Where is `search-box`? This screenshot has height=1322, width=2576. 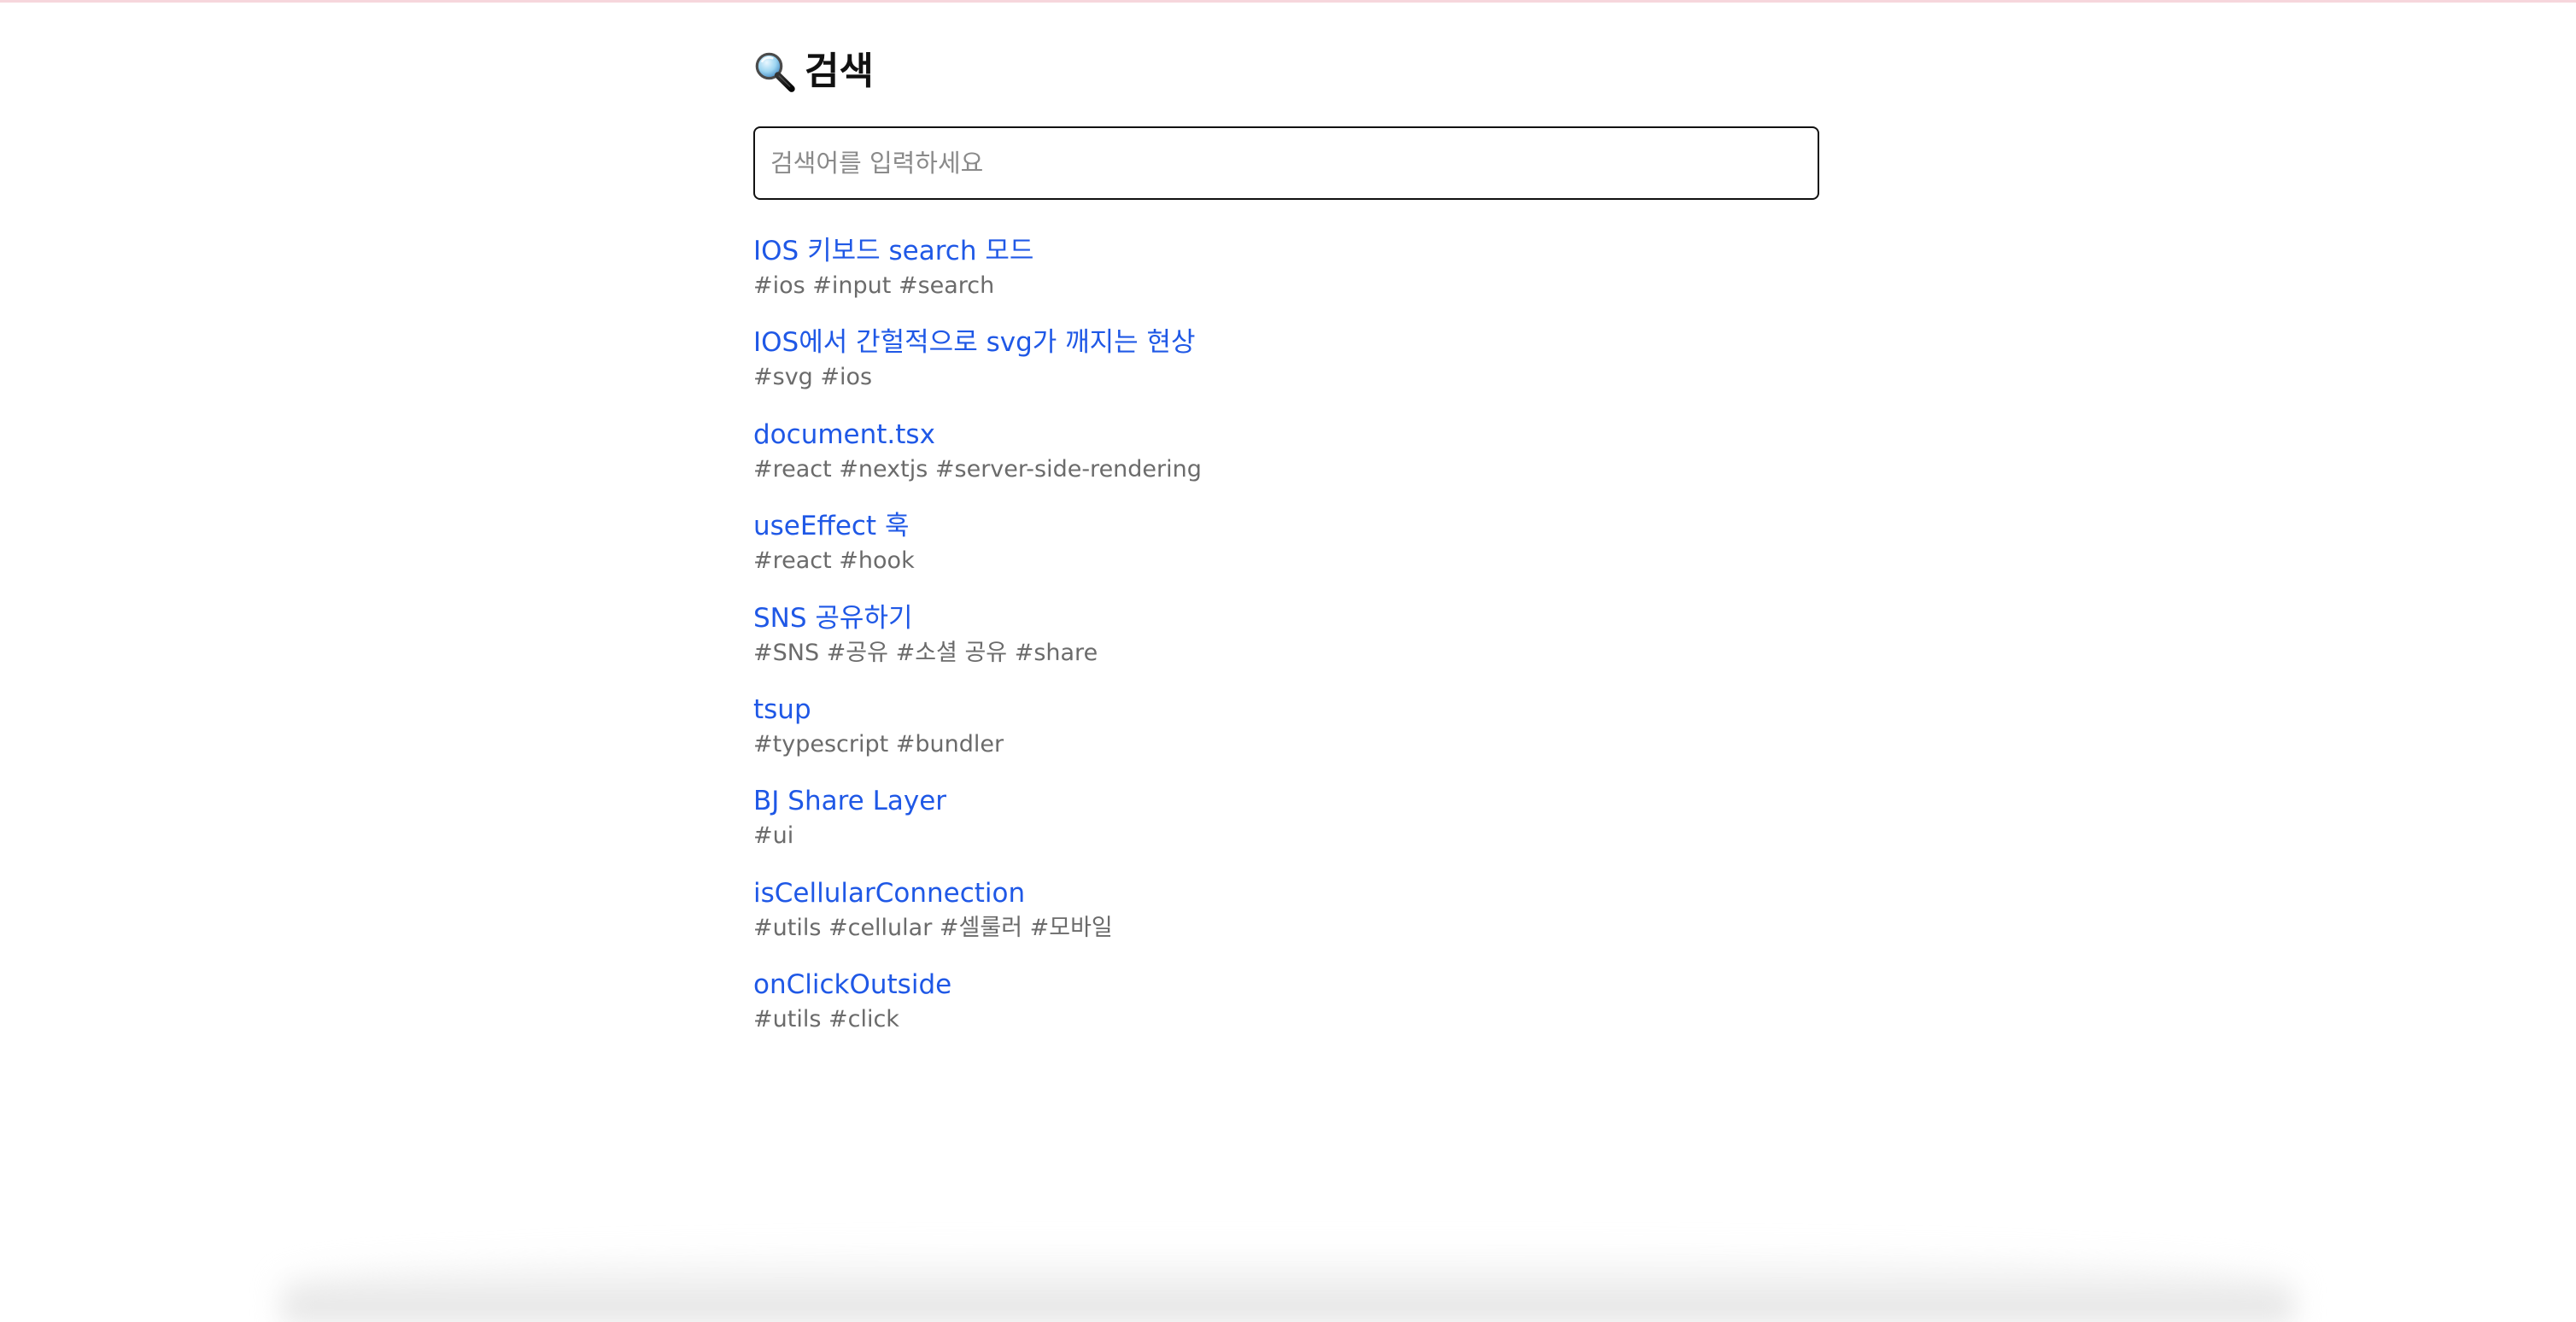 search-box is located at coordinates (1286, 163).